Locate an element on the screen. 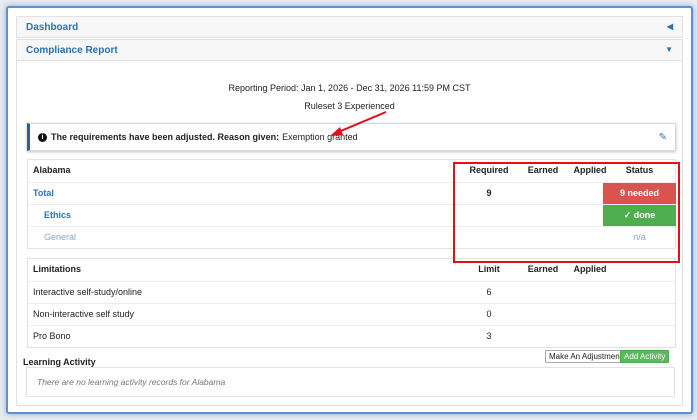 This screenshot has height=420, width=697. pencil-icon: ✎ is located at coordinates (663, 137).